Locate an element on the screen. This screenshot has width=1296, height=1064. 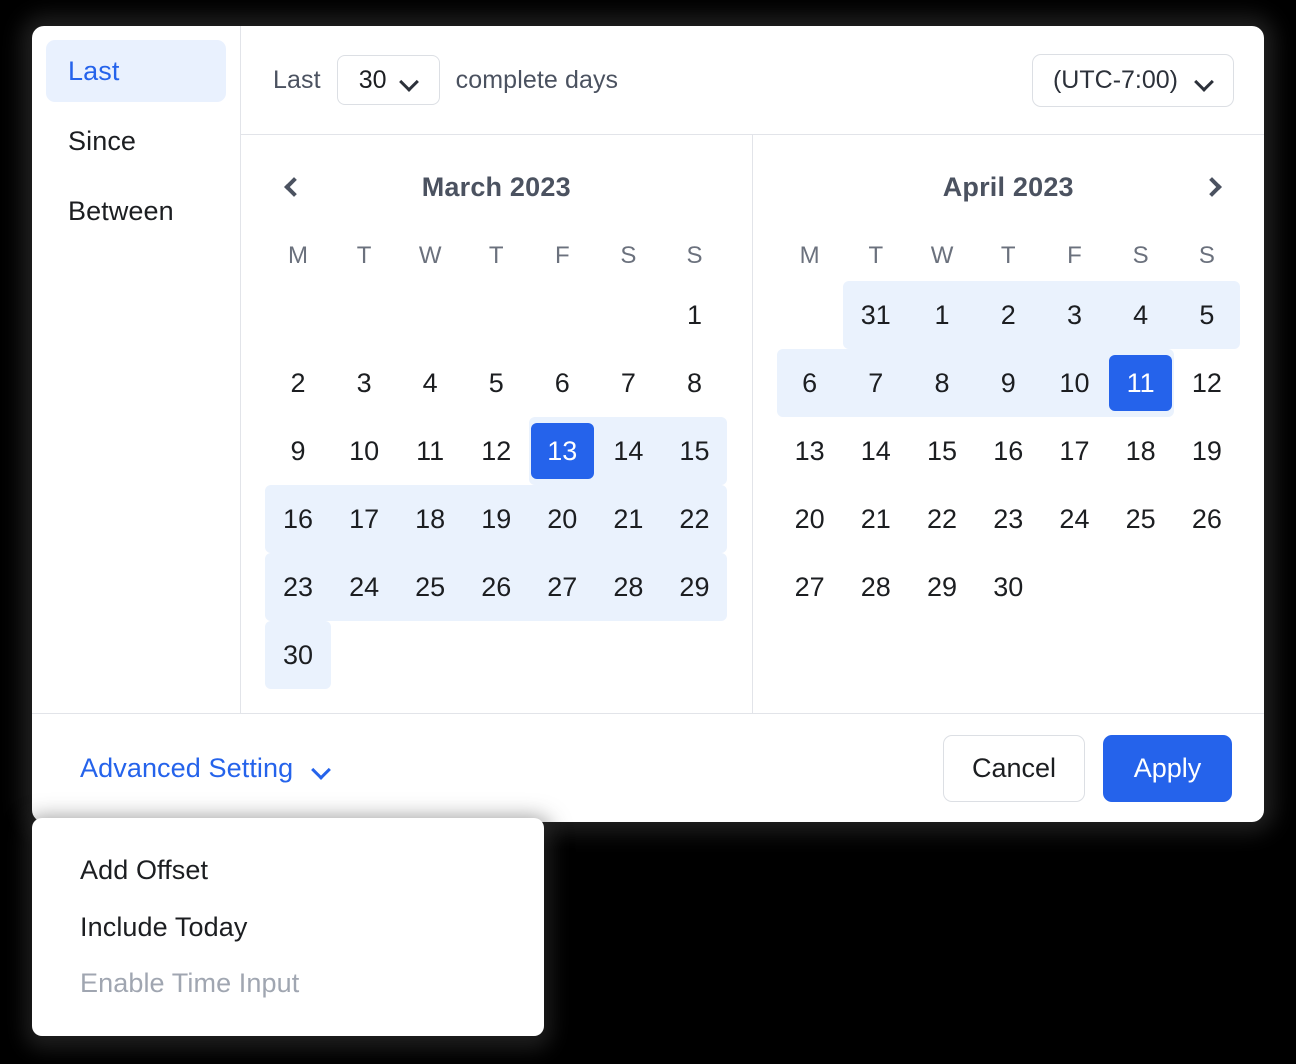
calendar-day: 31 is located at coordinates (875, 315).